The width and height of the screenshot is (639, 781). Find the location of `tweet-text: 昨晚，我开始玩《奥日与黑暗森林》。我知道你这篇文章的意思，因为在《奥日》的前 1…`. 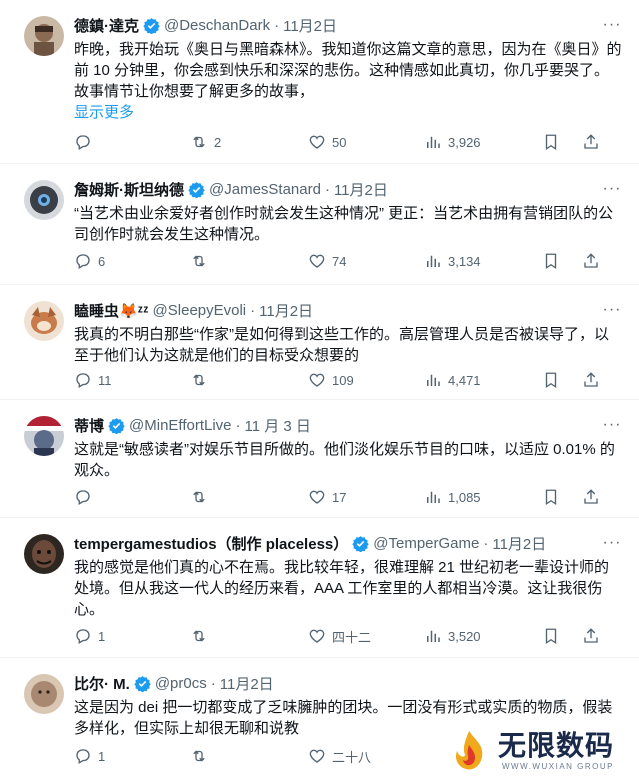

tweet-text: 昨晚，我开始玩《奥日与黑暗森林》。我知道你这篇文章的意思，因为在《奥日》的前 1… is located at coordinates (348, 70).